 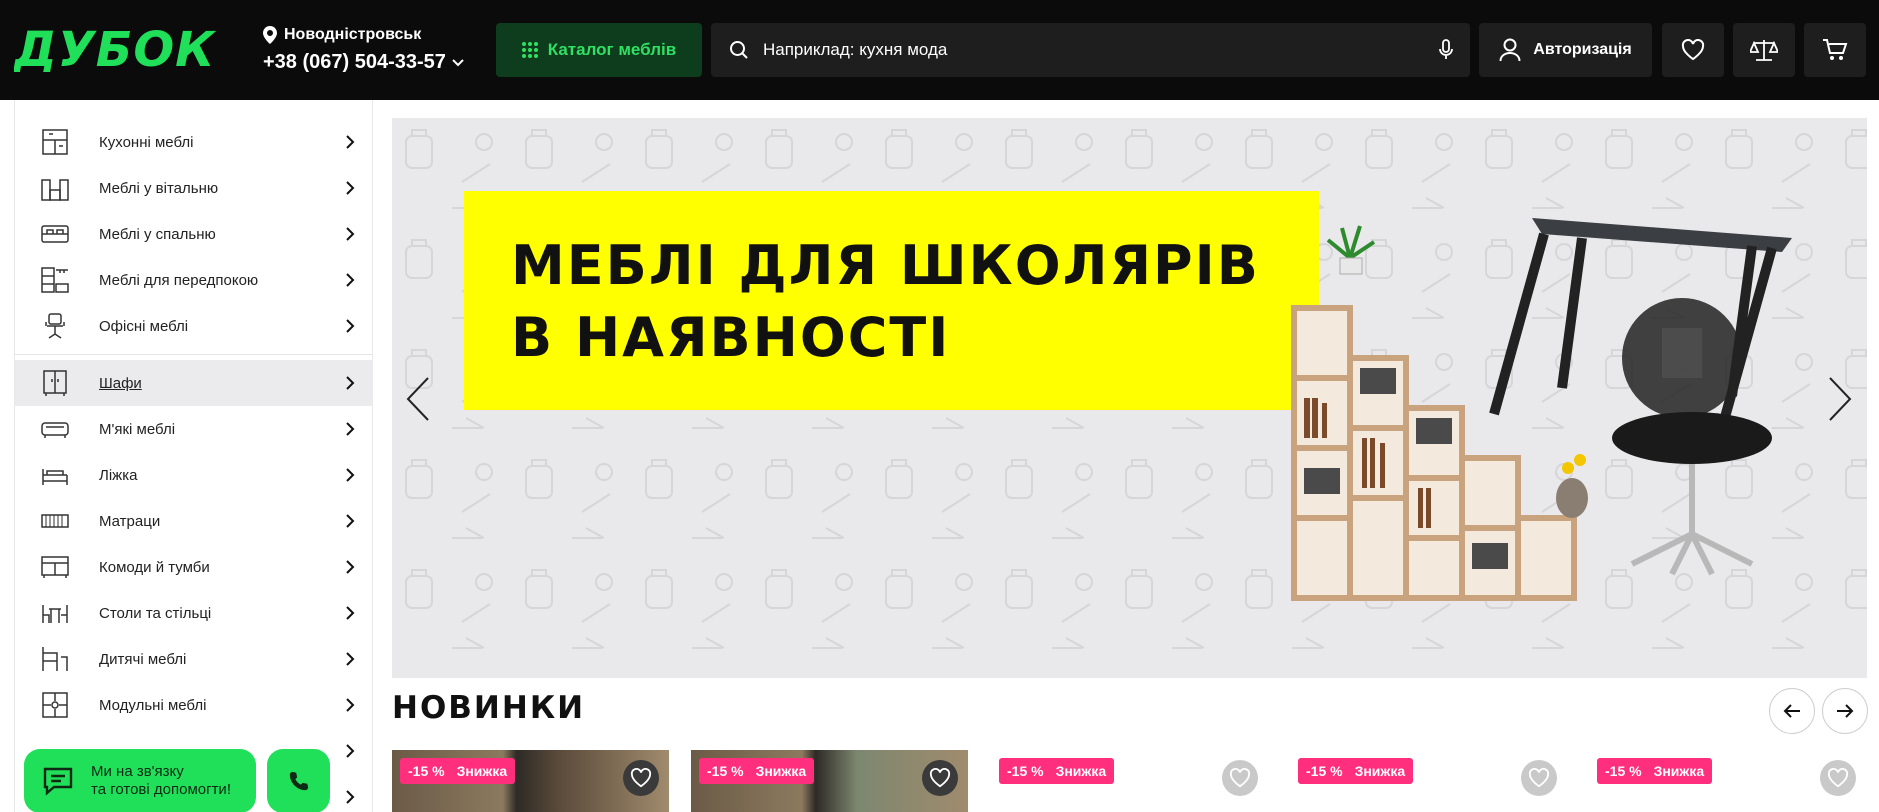 I want to click on new-arrivals-next-button, so click(x=1845, y=711).